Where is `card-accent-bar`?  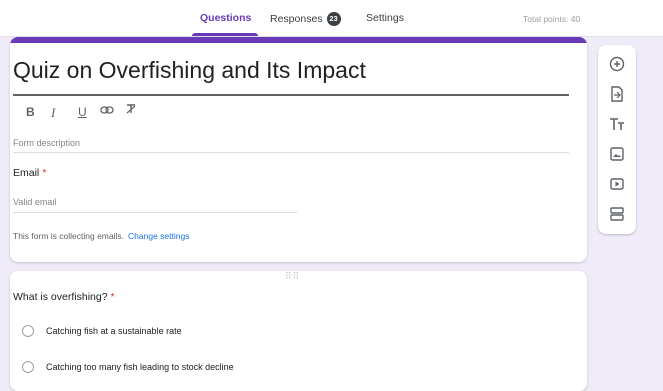 card-accent-bar is located at coordinates (298, 40).